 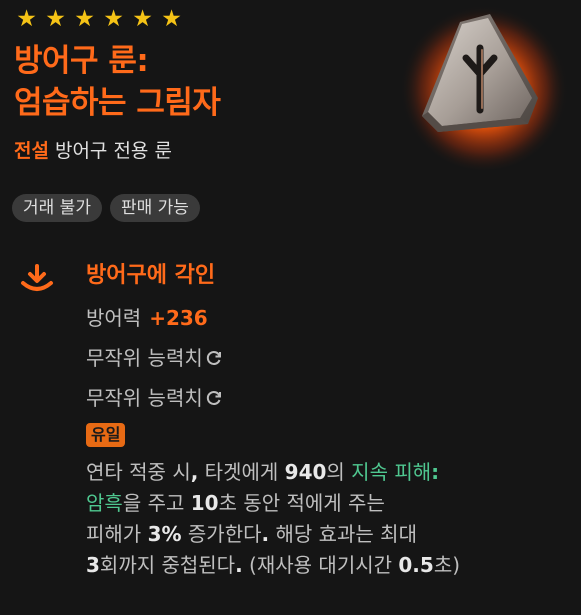 What do you see at coordinates (154, 208) in the screenshot?
I see `tag-sellable: 판매 가능` at bounding box center [154, 208].